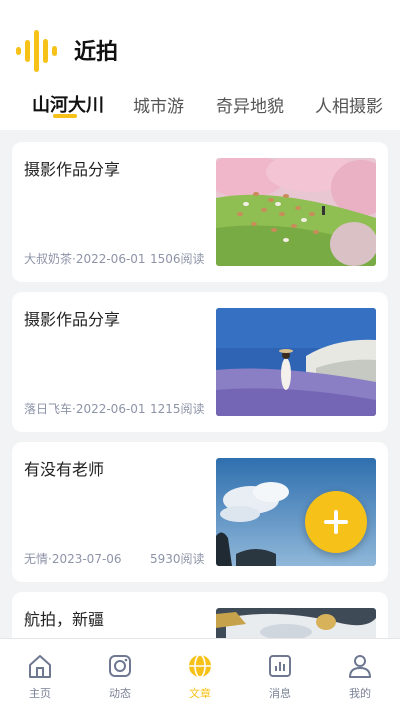 This screenshot has height=712, width=400. I want to click on logo-icon, so click(36, 51).